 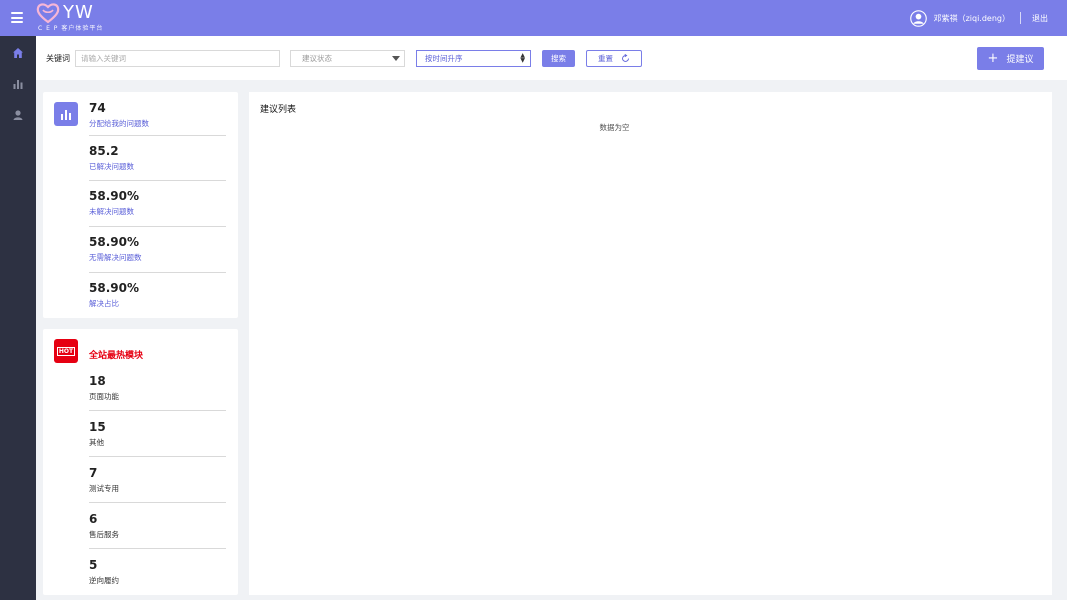 I want to click on suggestion-list-title: 建议列表, so click(x=278, y=110).